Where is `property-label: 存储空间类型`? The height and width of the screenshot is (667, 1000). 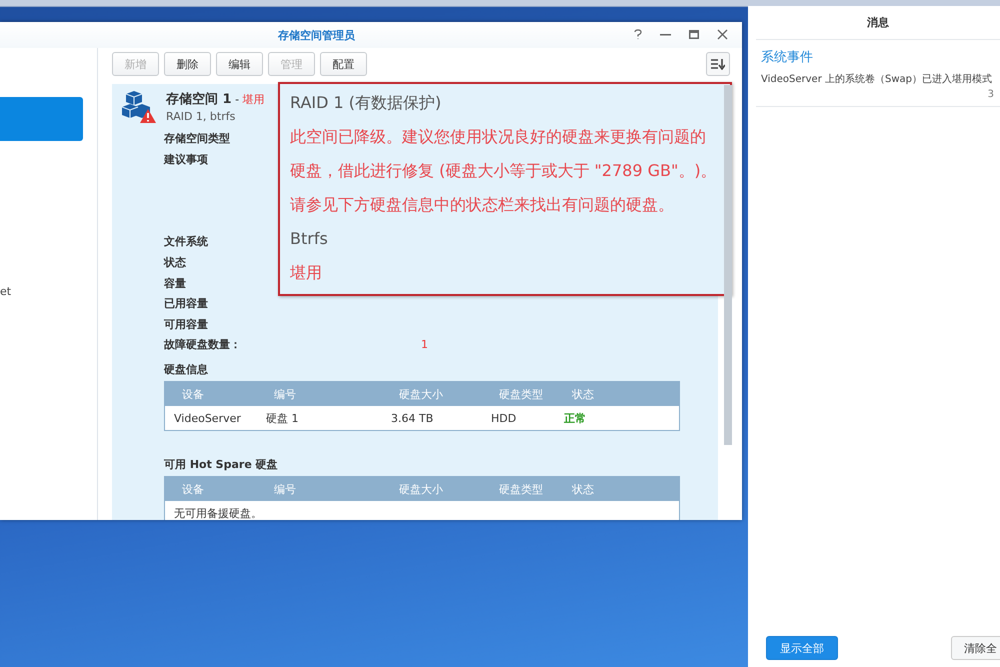
property-label: 存储空间类型 is located at coordinates (197, 138).